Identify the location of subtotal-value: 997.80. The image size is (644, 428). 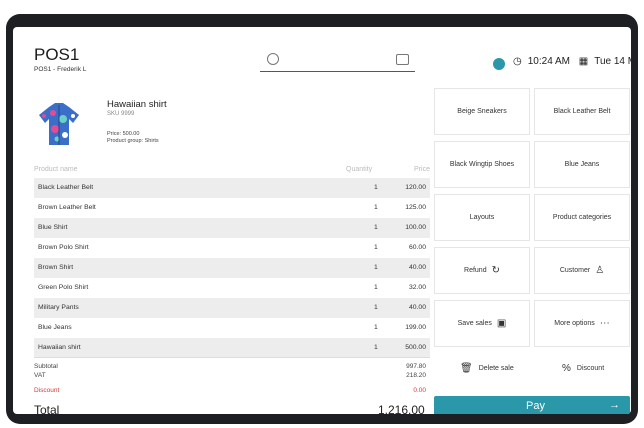
(416, 366).